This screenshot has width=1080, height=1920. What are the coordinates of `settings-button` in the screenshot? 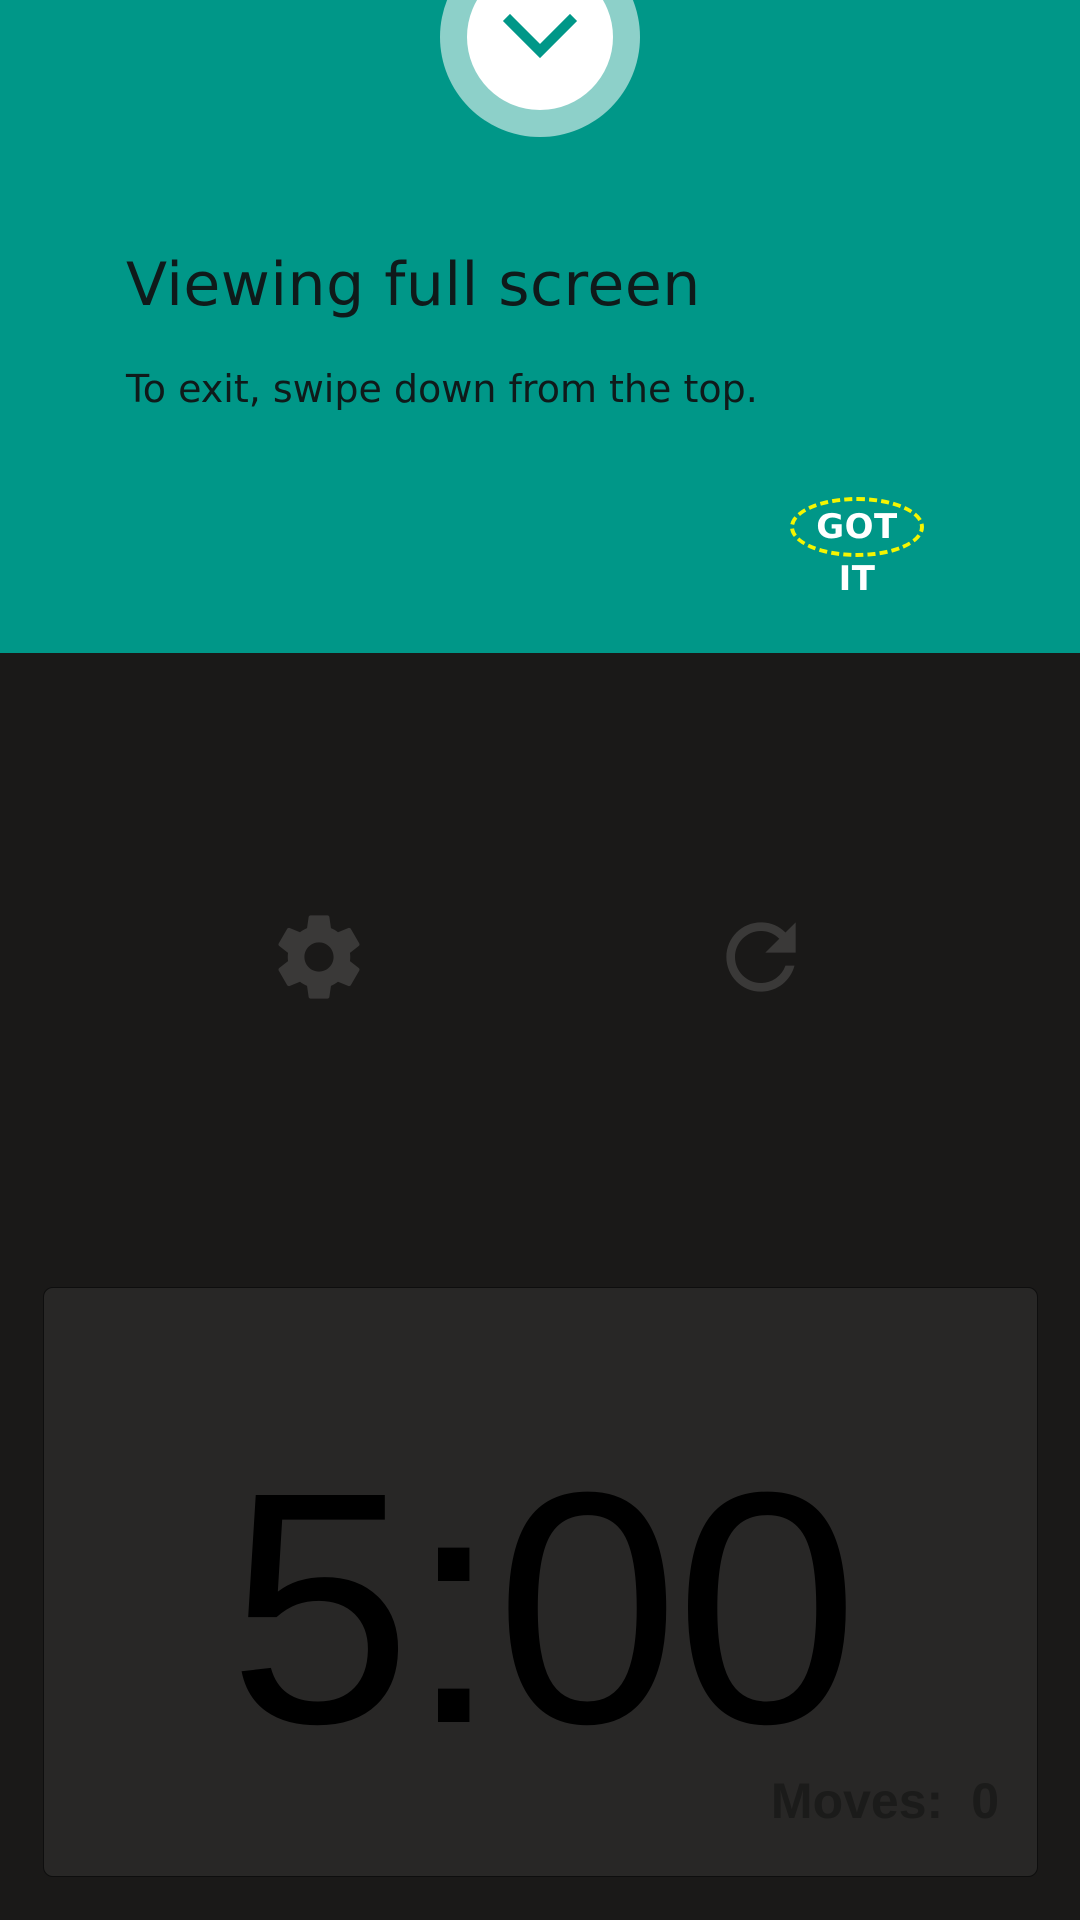 It's located at (319, 959).